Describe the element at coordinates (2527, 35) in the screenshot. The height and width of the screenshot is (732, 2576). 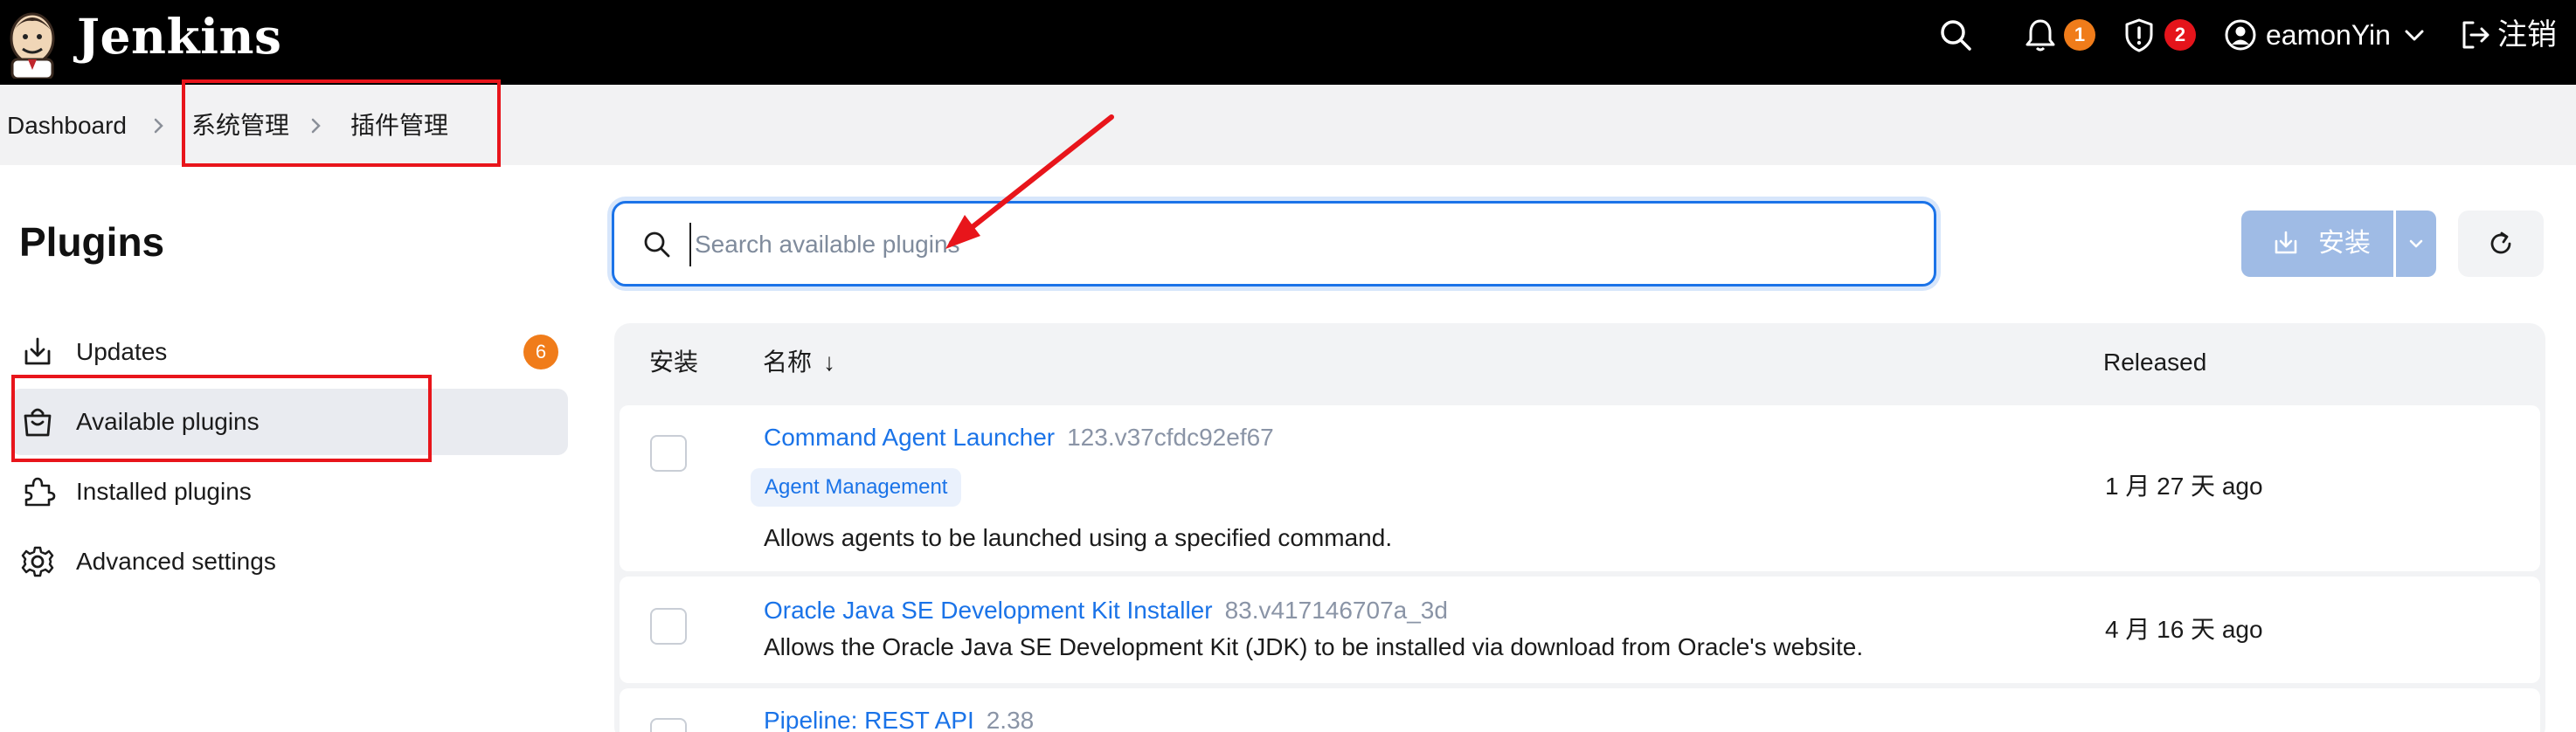
I see `logout-link: 注销` at that location.